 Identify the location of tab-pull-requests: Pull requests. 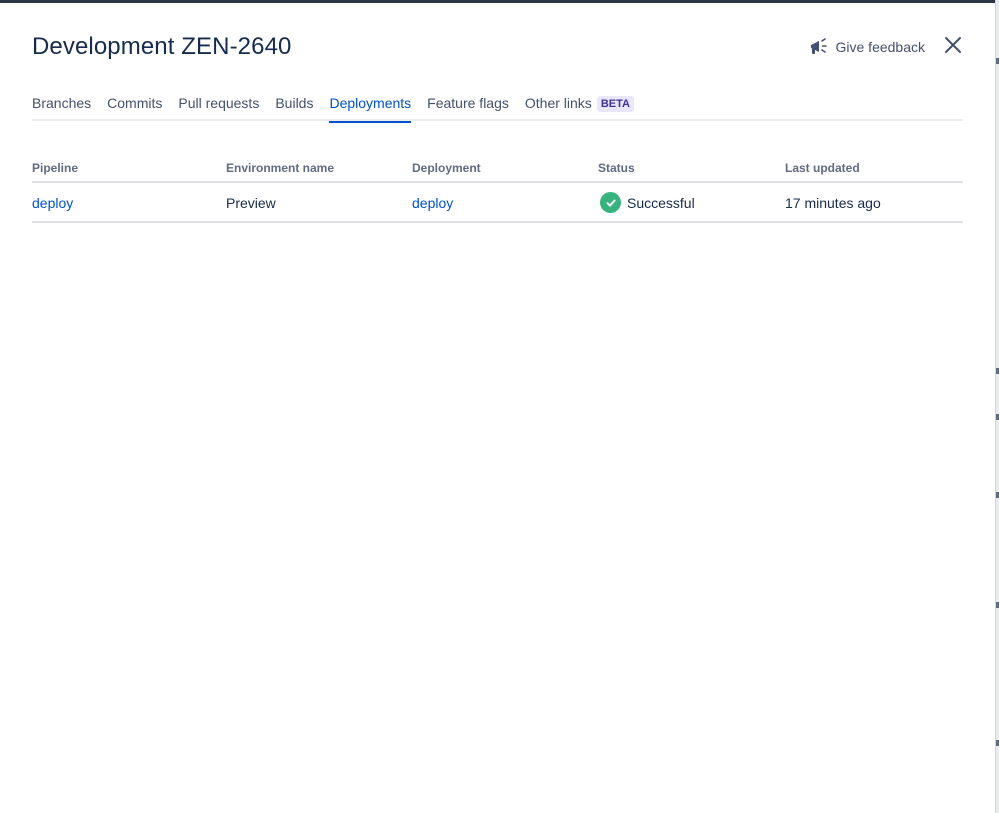
(218, 106).